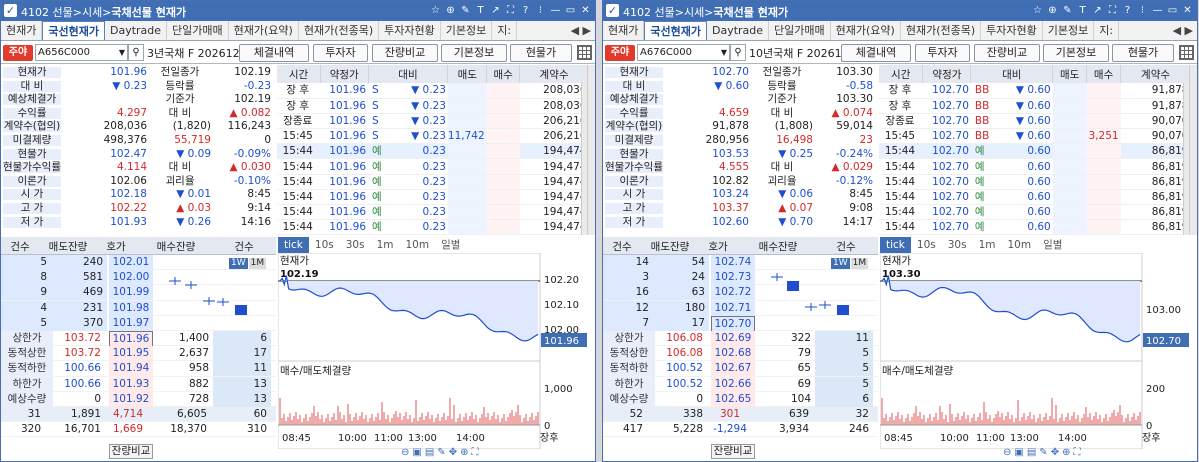 The width and height of the screenshot is (1199, 462). I want to click on tab-more-icon: ◀ ▶, so click(580, 30).